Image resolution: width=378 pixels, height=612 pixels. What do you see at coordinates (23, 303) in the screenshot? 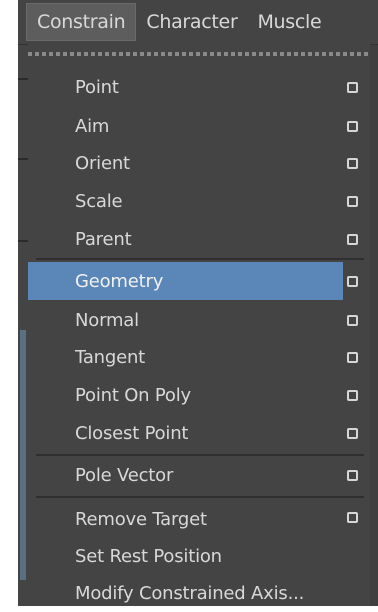
I see `left-panel-strip` at bounding box center [23, 303].